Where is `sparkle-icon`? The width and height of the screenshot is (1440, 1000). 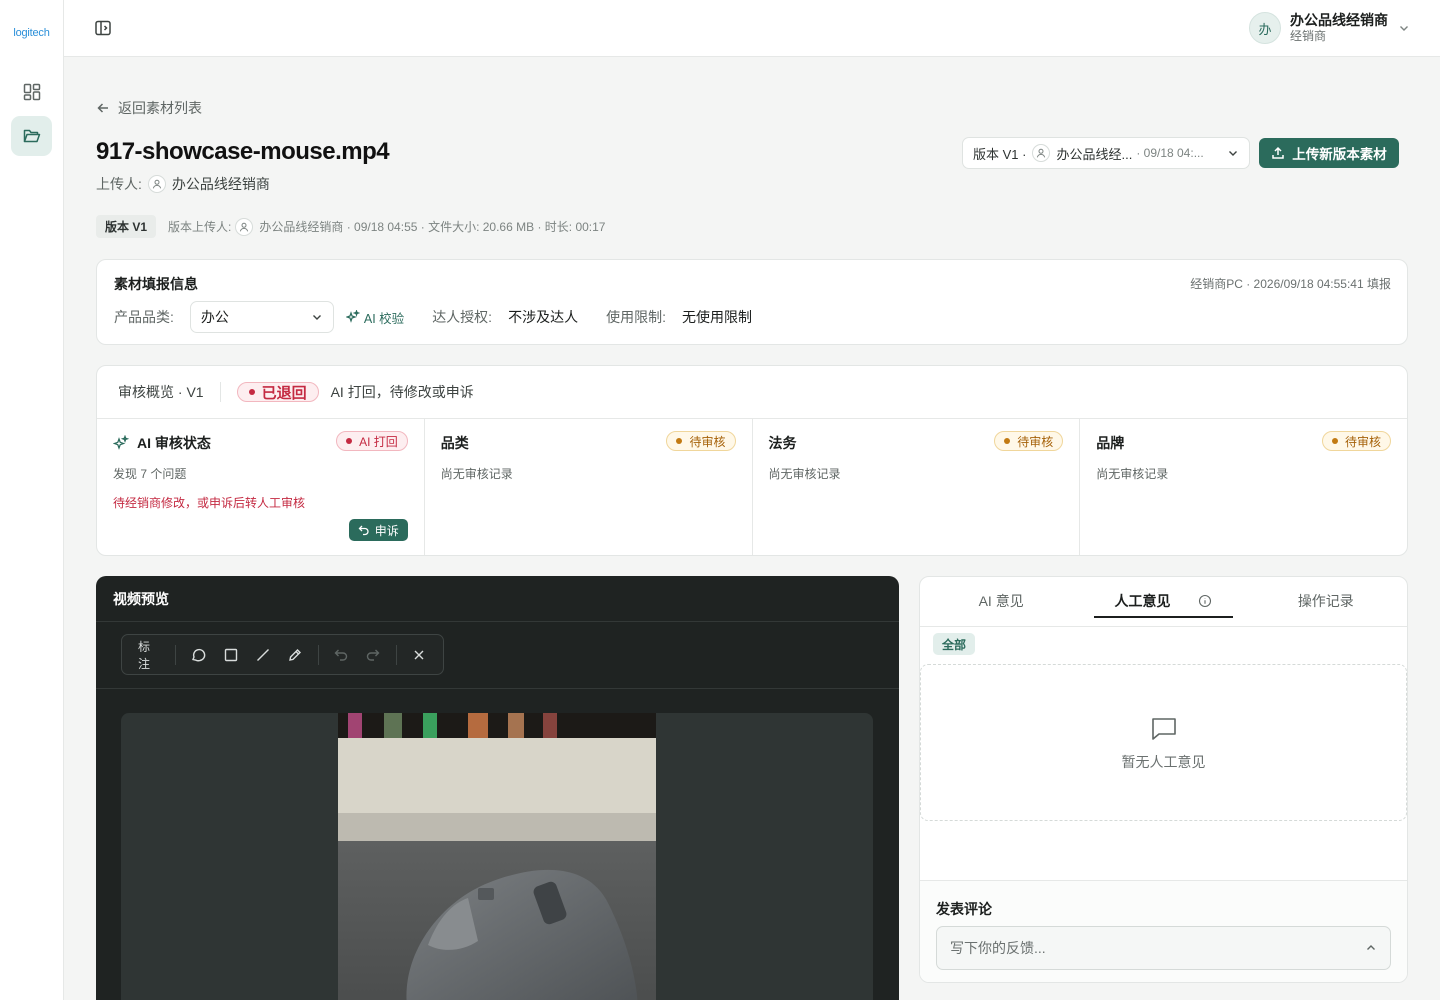 sparkle-icon is located at coordinates (352, 316).